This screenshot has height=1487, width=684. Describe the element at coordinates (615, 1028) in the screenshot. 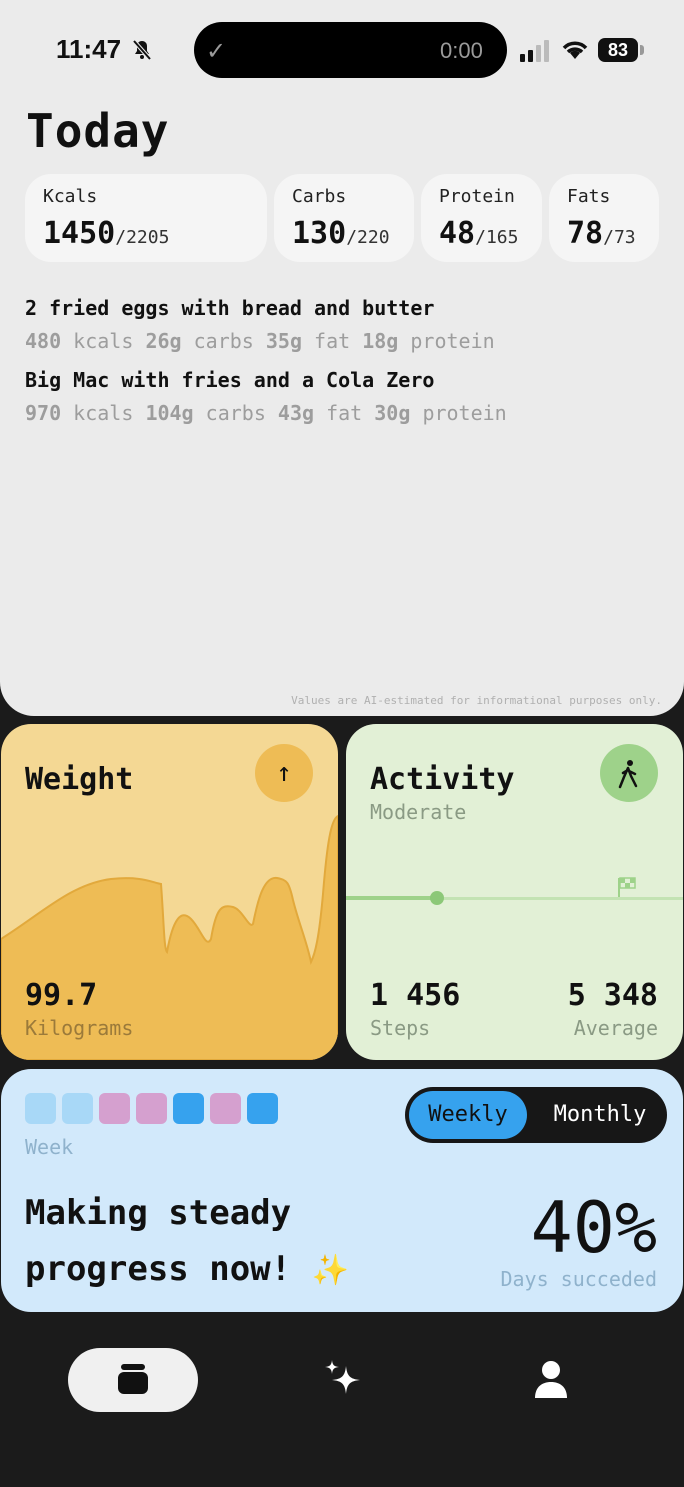

I see `average-label: Average` at that location.